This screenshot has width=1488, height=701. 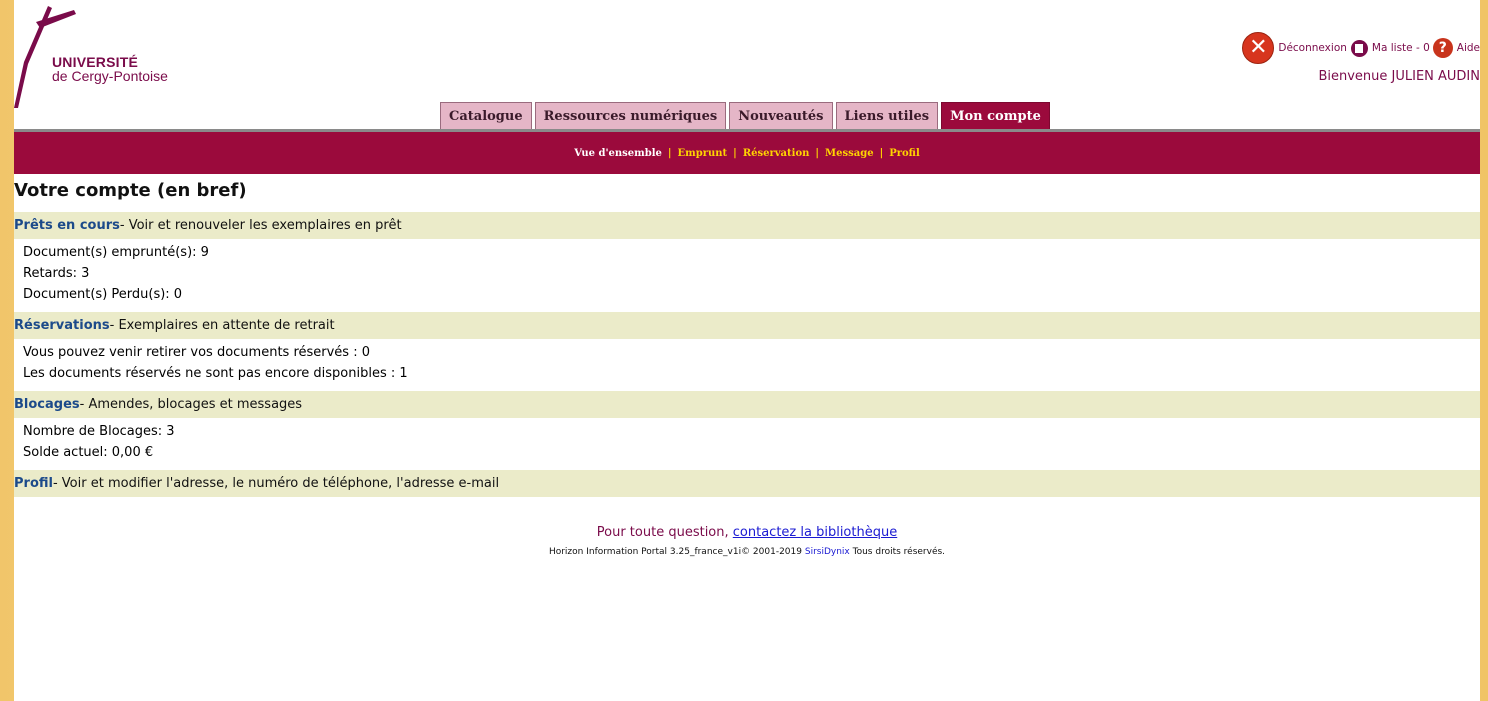 What do you see at coordinates (703, 153) in the screenshot?
I see `subnav-emprunt: Emprunt` at bounding box center [703, 153].